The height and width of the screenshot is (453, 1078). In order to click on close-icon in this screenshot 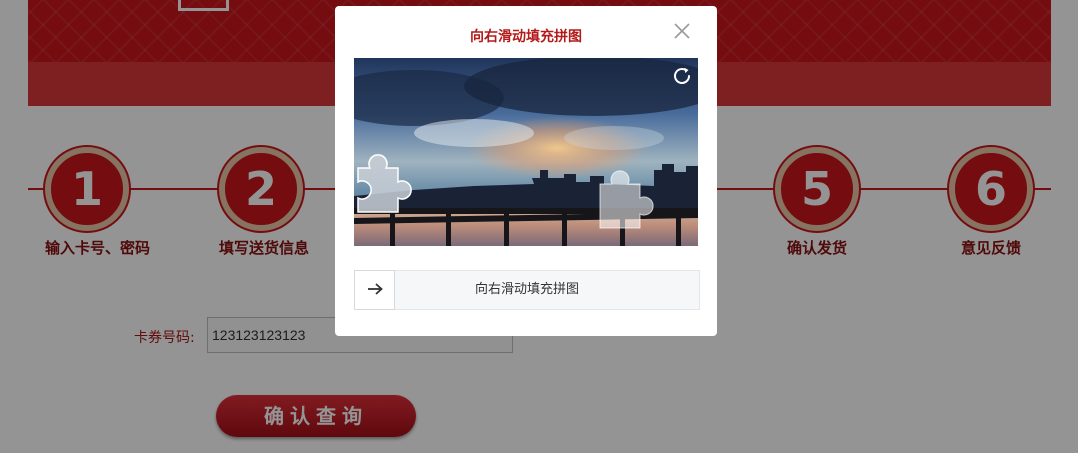, I will do `click(682, 31)`.